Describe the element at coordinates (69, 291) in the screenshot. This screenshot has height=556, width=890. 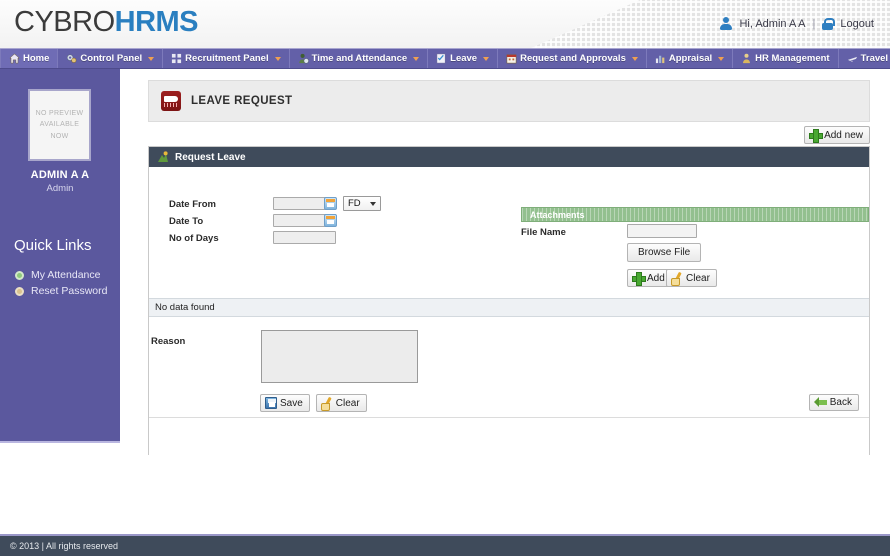
I see `sidebar-item-label: Reset Password` at that location.